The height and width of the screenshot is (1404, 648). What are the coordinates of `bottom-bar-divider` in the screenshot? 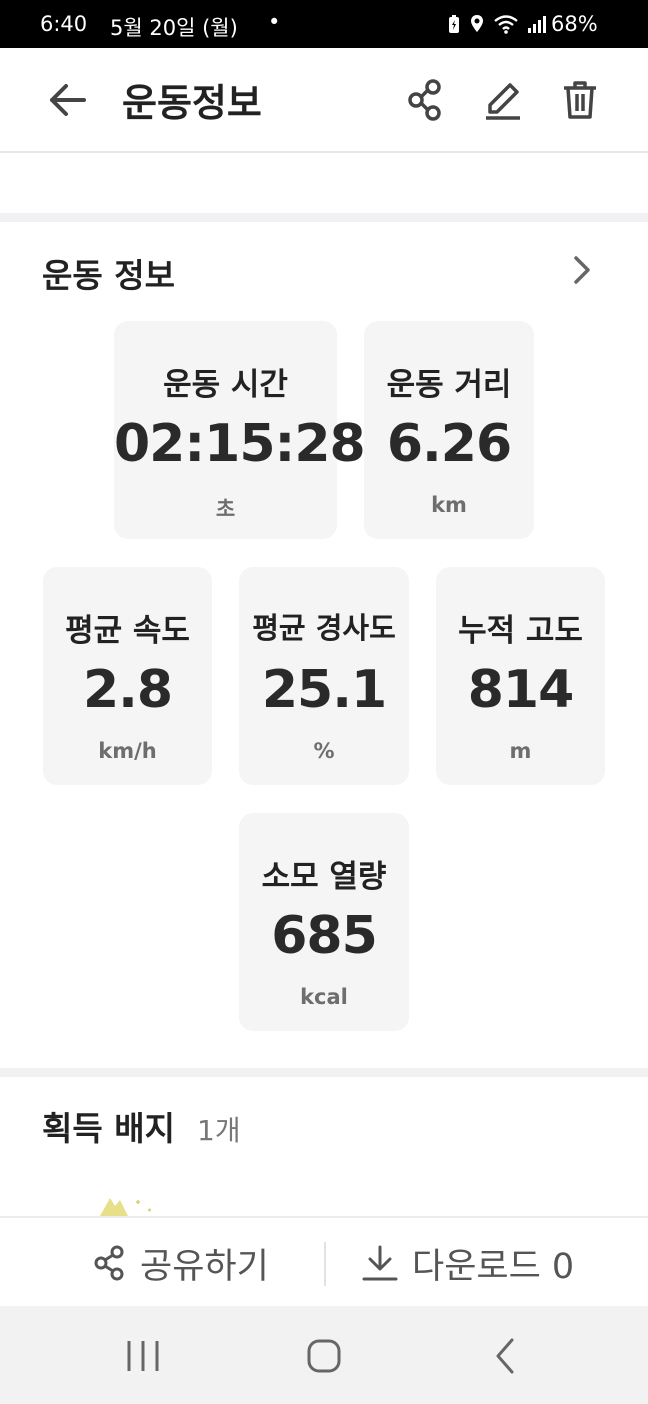 It's located at (325, 1264).